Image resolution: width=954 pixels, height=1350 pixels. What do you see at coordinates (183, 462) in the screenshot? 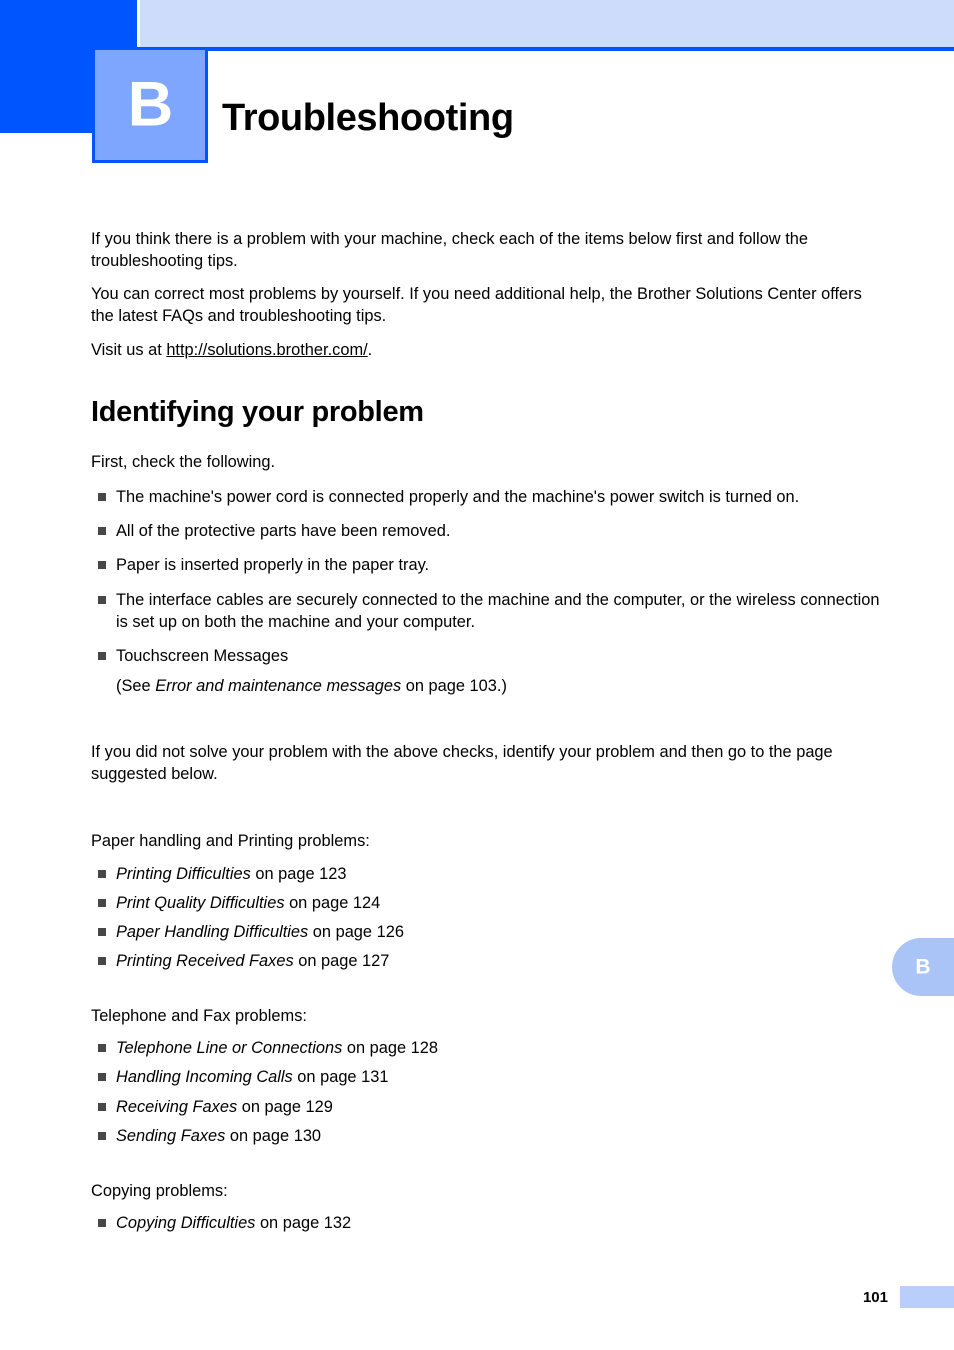
I see `section-lead-text: First, check the following.` at bounding box center [183, 462].